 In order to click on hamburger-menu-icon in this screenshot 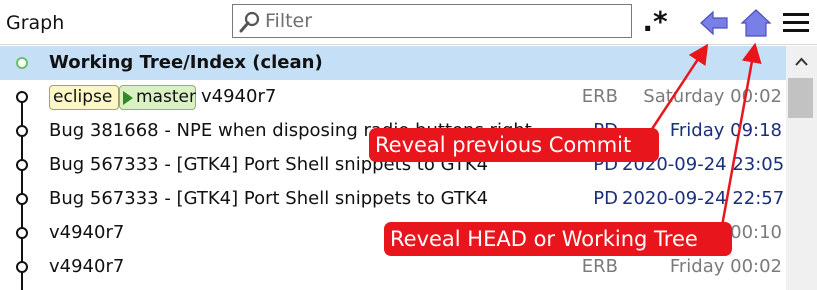, I will do `click(797, 23)`.